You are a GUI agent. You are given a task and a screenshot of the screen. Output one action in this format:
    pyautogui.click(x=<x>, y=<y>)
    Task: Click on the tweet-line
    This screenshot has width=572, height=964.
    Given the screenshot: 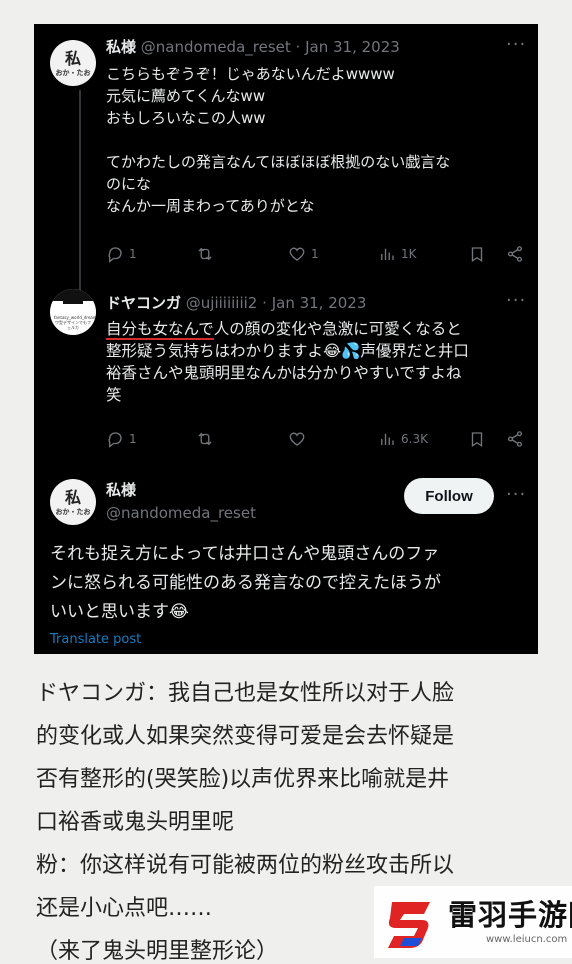 What is the action you would take?
    pyautogui.click(x=316, y=140)
    